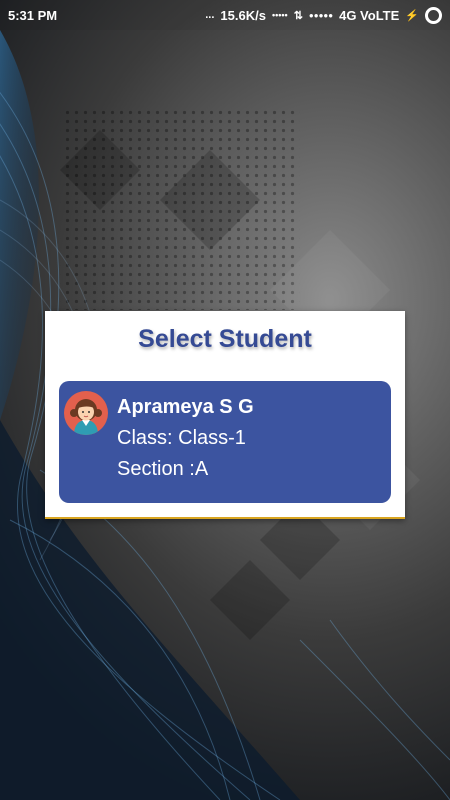 Image resolution: width=450 pixels, height=800 pixels. I want to click on dialog-title: Select Student, so click(225, 339).